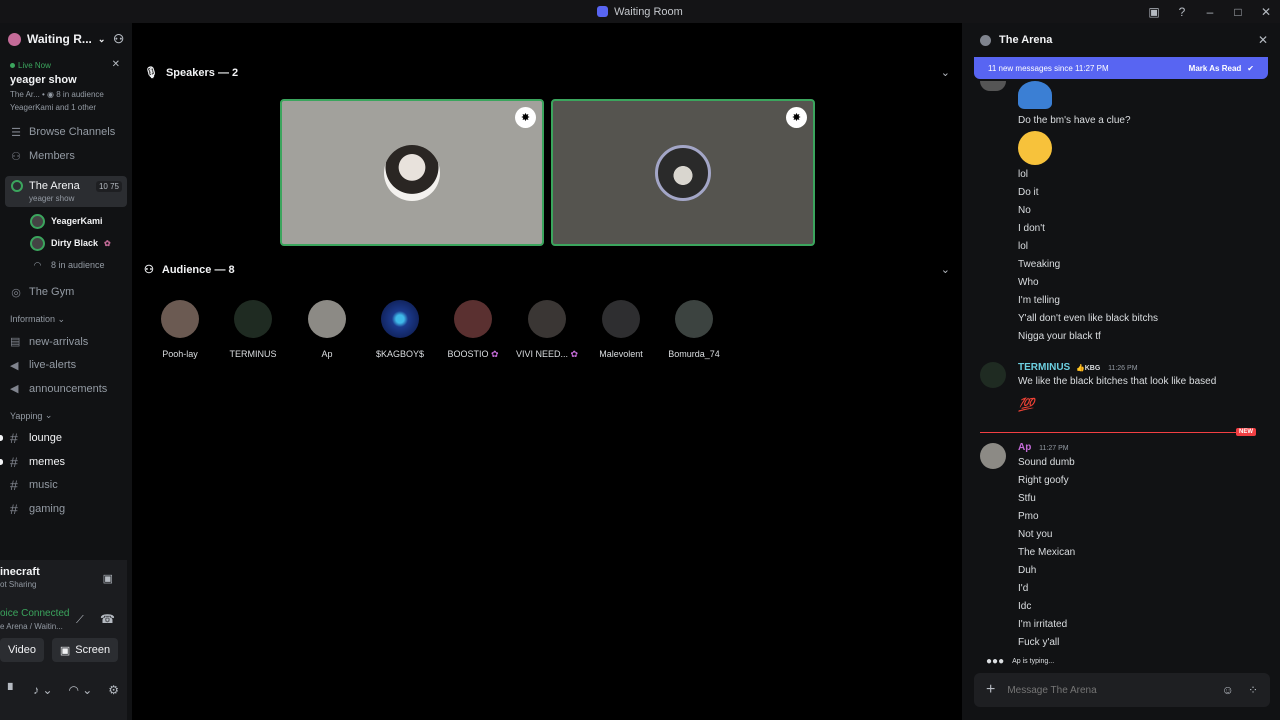 The height and width of the screenshot is (720, 1280). Describe the element at coordinates (66, 292) in the screenshot. I see `channel-the-gym: ◎ The Gym` at that location.